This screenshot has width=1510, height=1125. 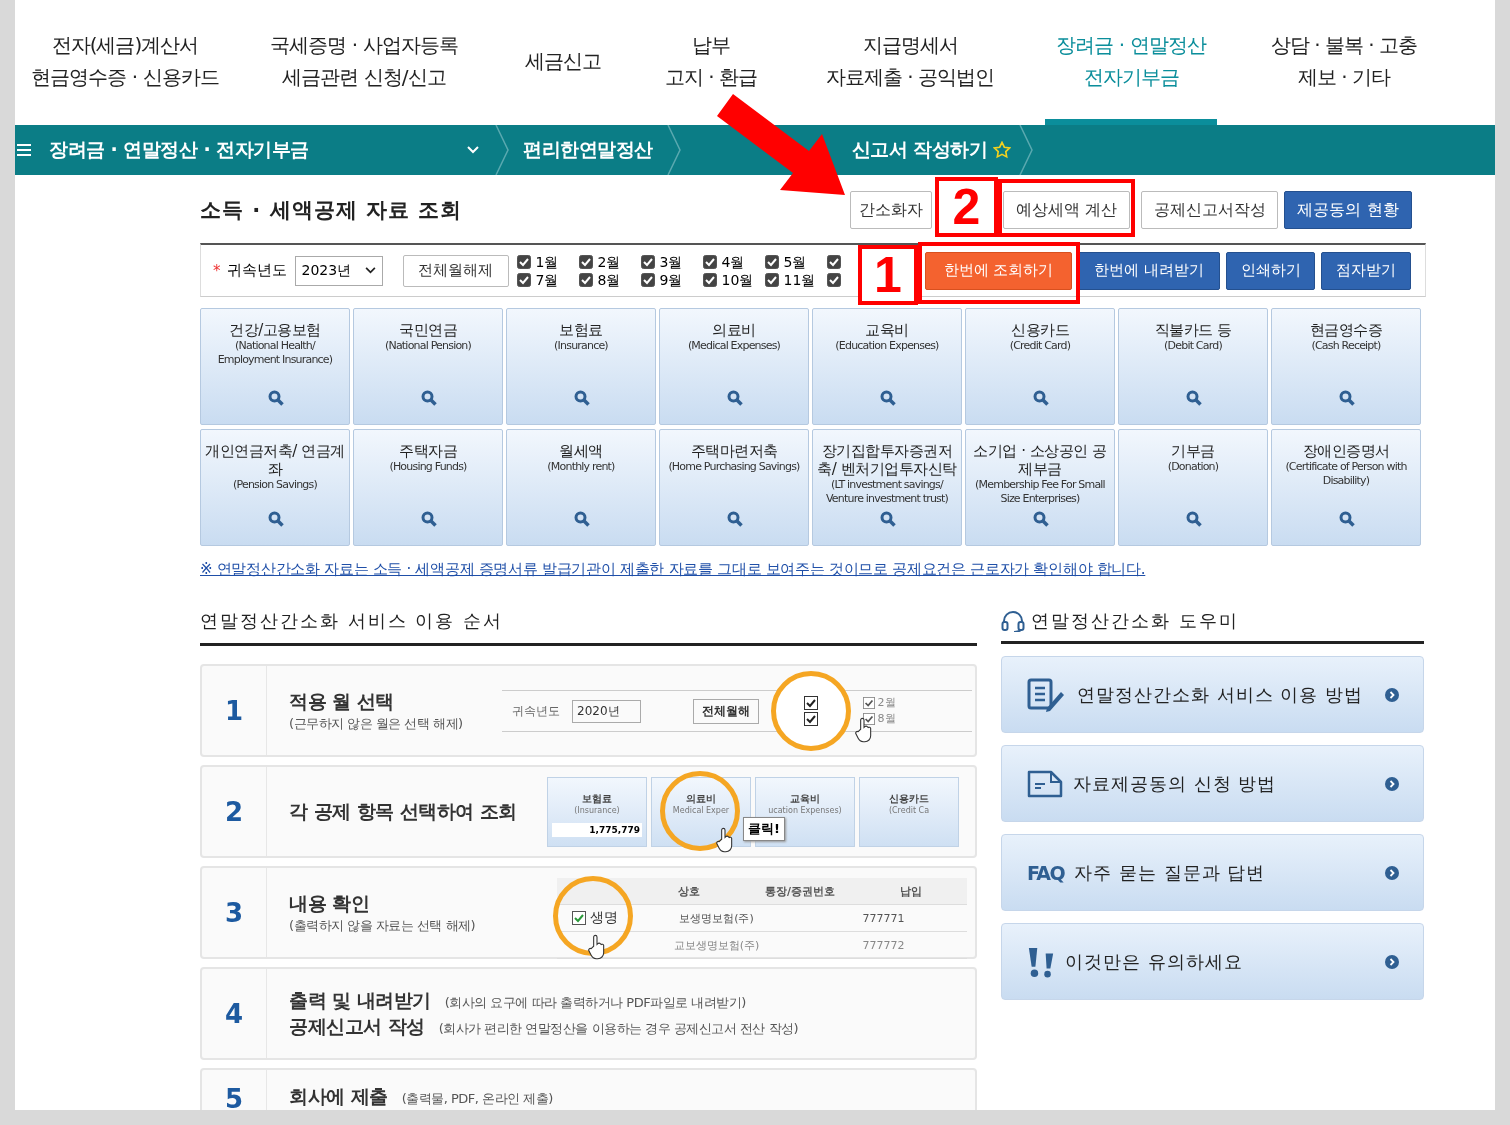 I want to click on step-title: 공제신고서 작성, so click(x=357, y=1026).